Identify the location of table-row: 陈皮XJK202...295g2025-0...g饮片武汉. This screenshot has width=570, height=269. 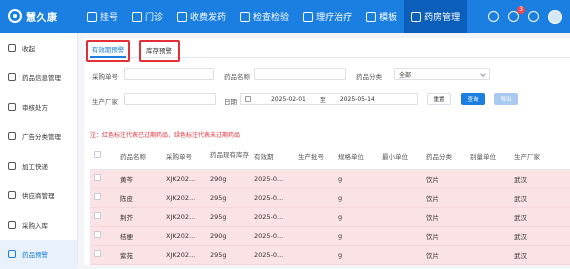
(330, 197).